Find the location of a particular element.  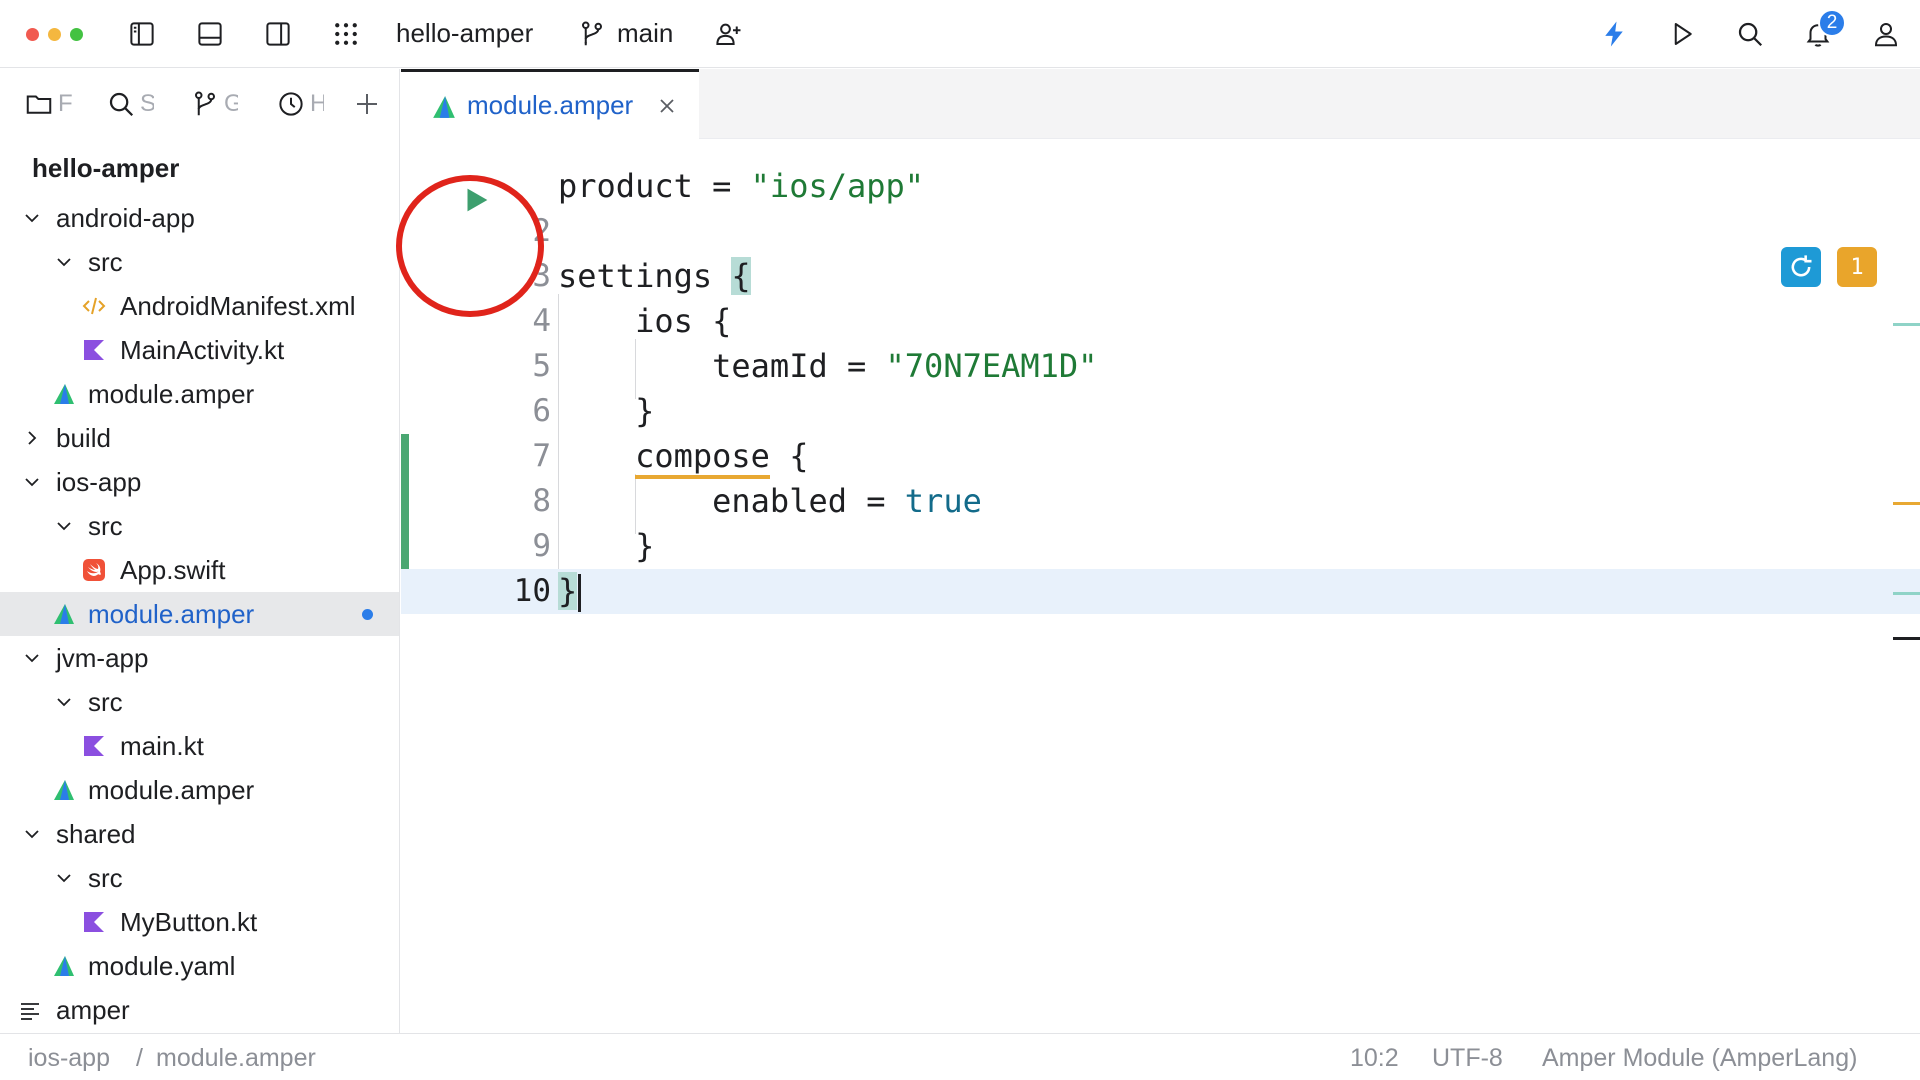

text-caret is located at coordinates (580, 593).